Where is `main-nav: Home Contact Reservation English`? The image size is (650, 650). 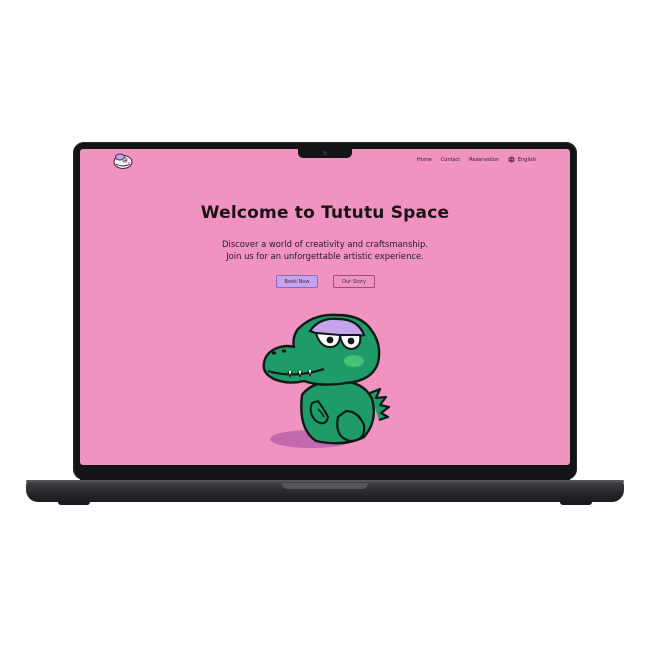
main-nav: Home Contact Reservation English is located at coordinates (476, 159).